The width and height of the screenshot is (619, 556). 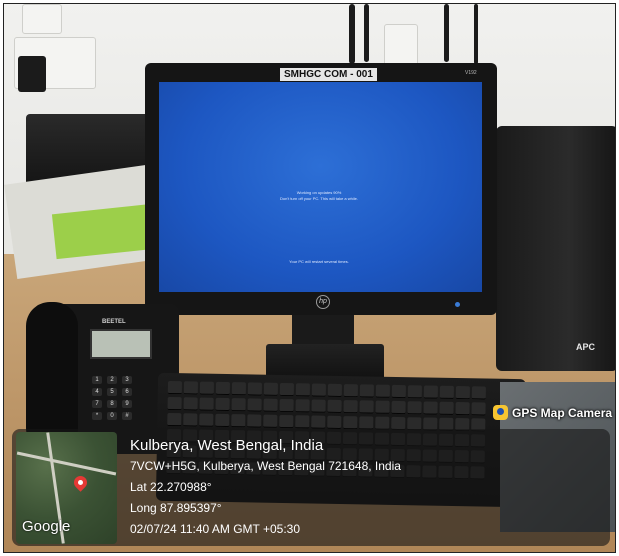 I want to click on monitor-model-label: V192, so click(x=471, y=73).